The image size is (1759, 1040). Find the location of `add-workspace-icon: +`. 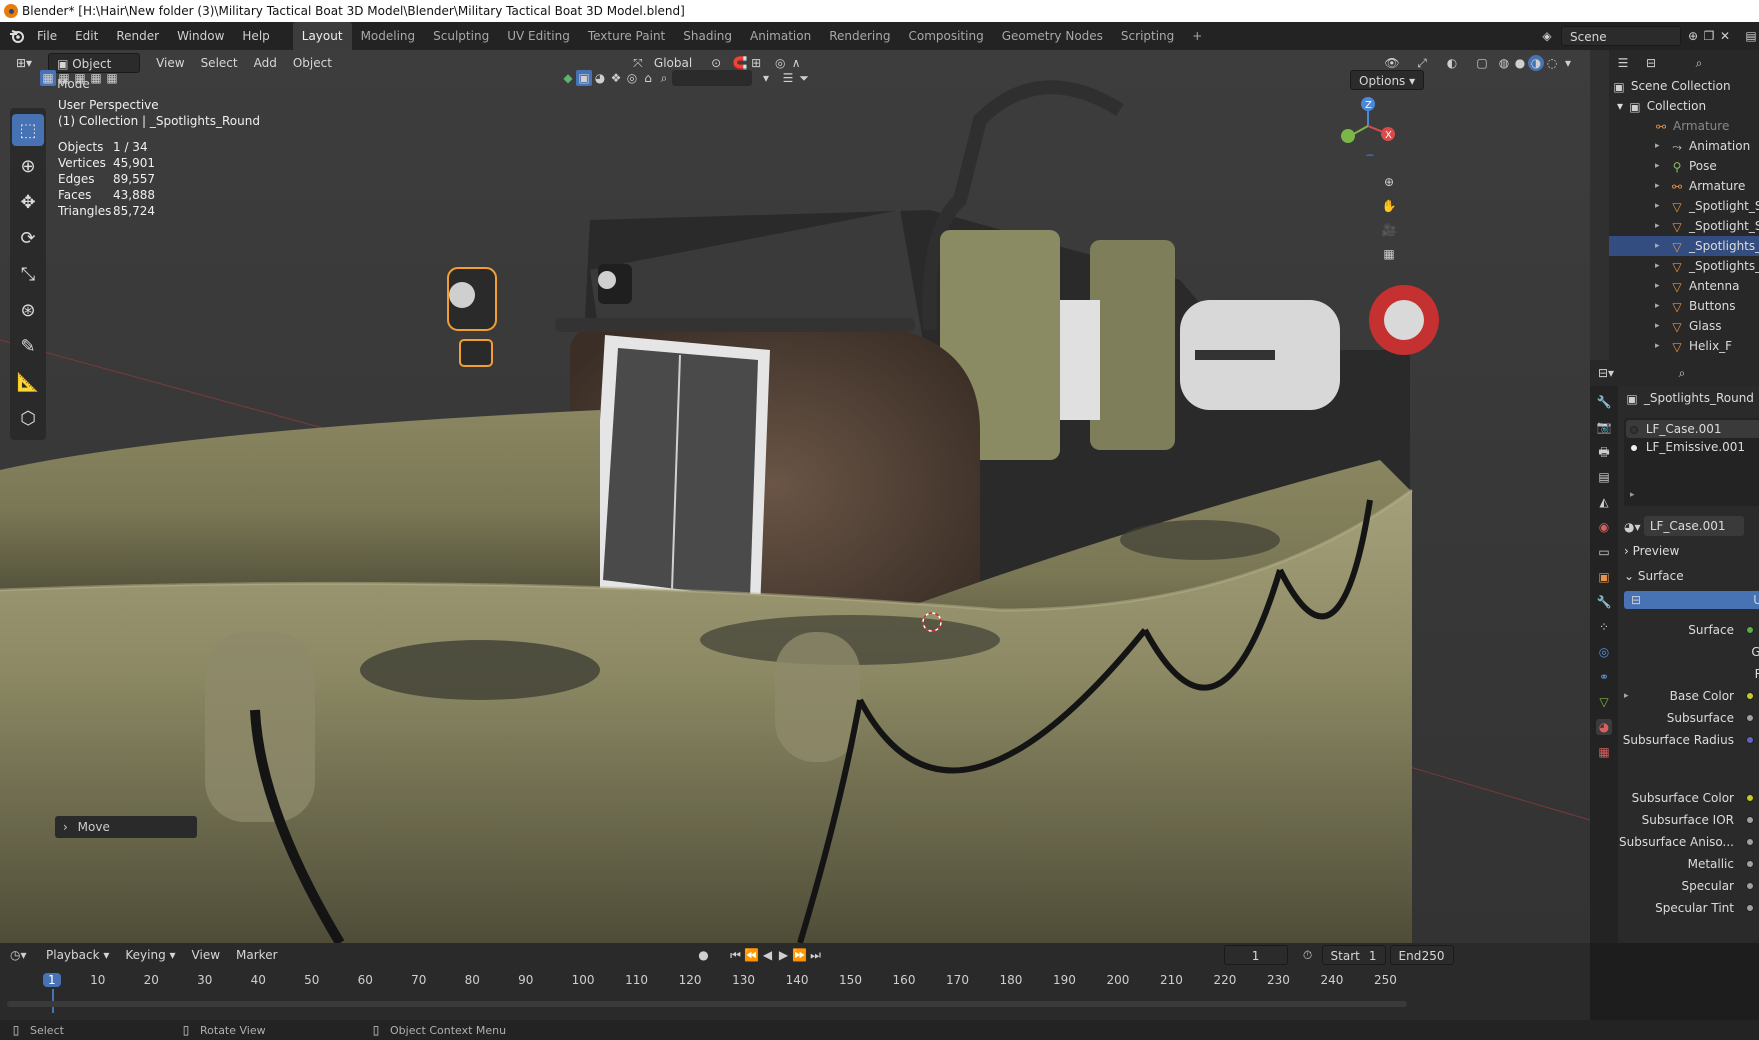

add-workspace-icon: + is located at coordinates (1197, 36).